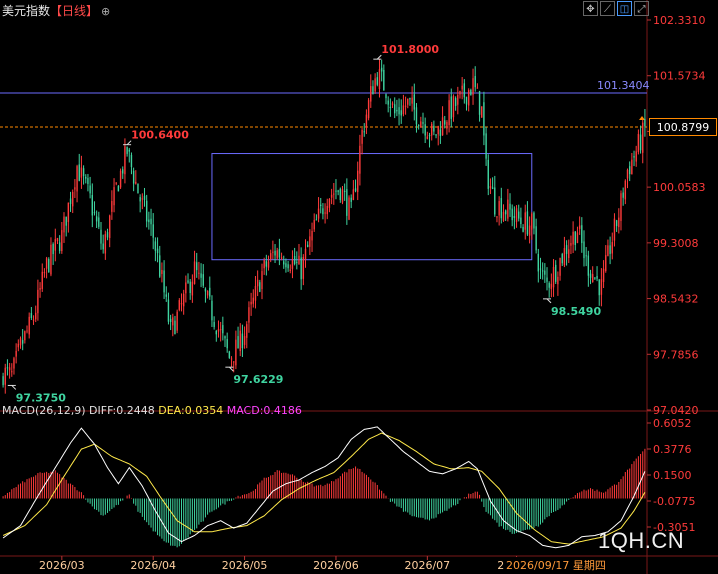 This screenshot has height=574, width=718. Describe the element at coordinates (26, 11) in the screenshot. I see `instrument-title: 美元指数` at that location.